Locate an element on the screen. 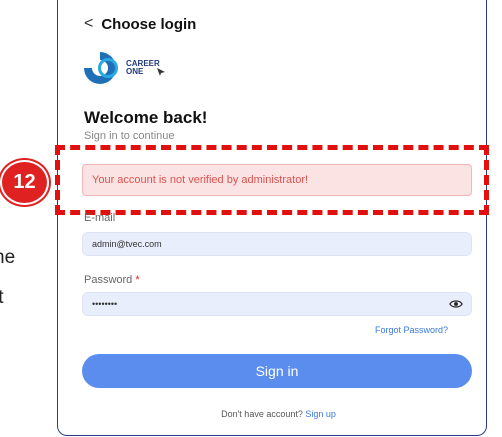  logo-wordmark: CAREER ONE is located at coordinates (143, 67).